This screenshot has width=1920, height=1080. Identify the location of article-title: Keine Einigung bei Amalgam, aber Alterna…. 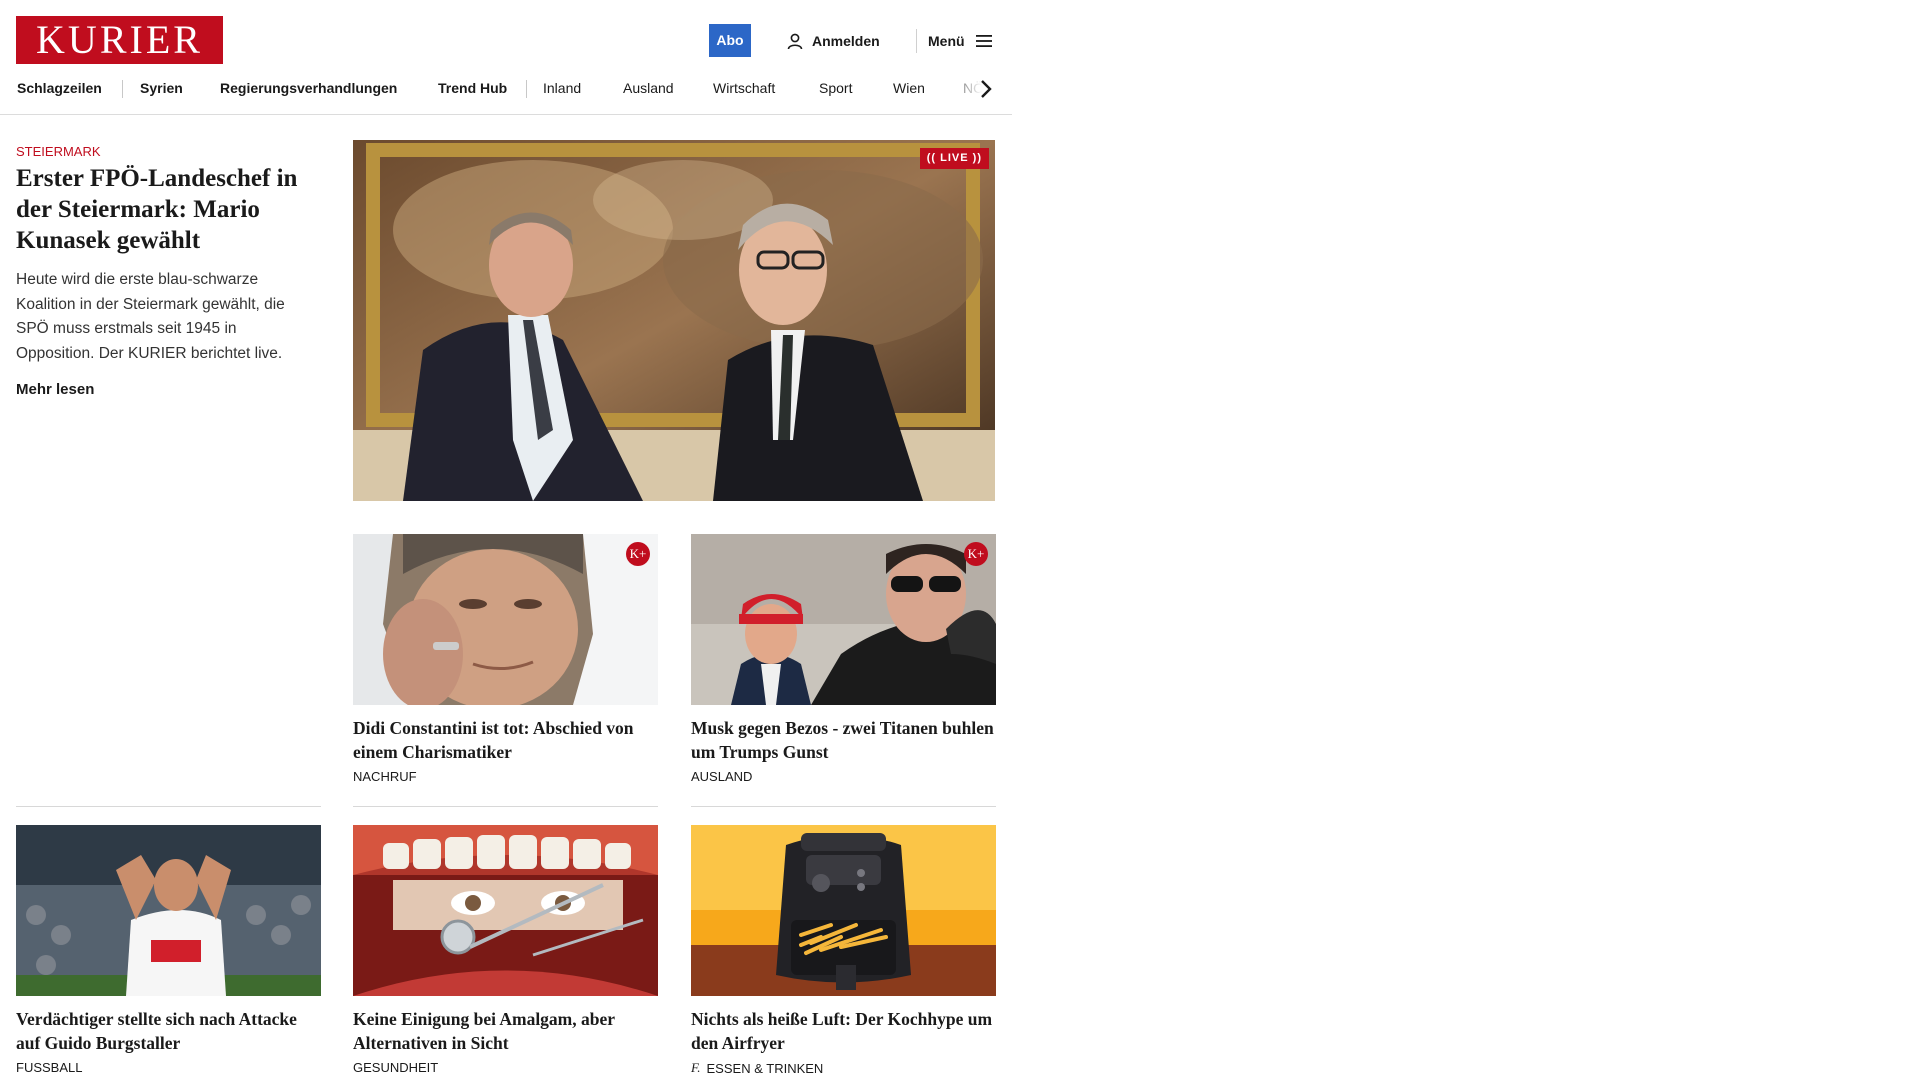
(505, 1031).